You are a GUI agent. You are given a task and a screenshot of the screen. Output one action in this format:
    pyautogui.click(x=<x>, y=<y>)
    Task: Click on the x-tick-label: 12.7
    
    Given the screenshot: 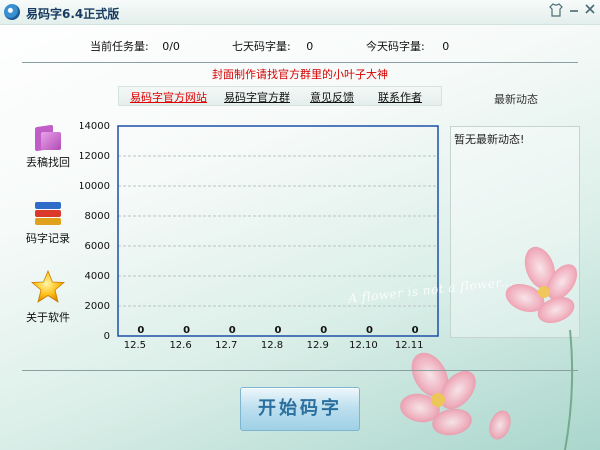 What is the action you would take?
    pyautogui.click(x=226, y=345)
    